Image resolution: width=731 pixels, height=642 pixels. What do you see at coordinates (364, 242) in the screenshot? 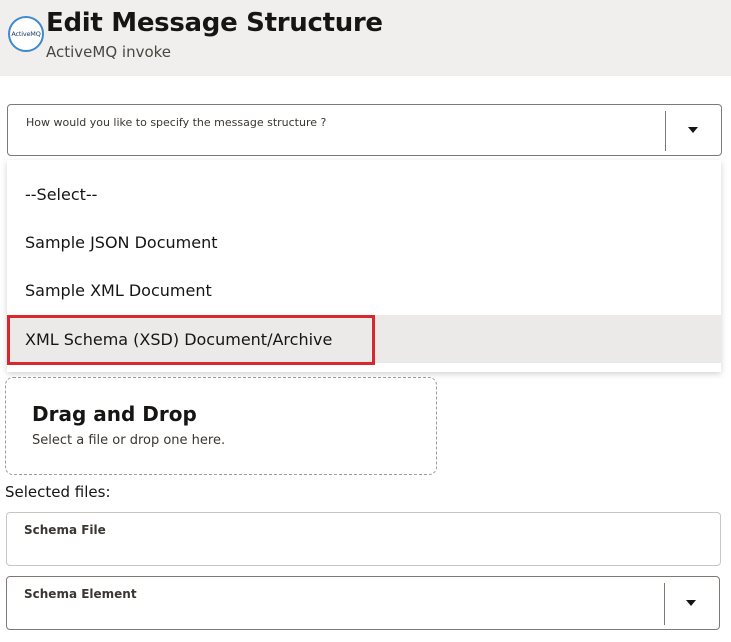
I see `option-sample-json: Sample JSON Document` at bounding box center [364, 242].